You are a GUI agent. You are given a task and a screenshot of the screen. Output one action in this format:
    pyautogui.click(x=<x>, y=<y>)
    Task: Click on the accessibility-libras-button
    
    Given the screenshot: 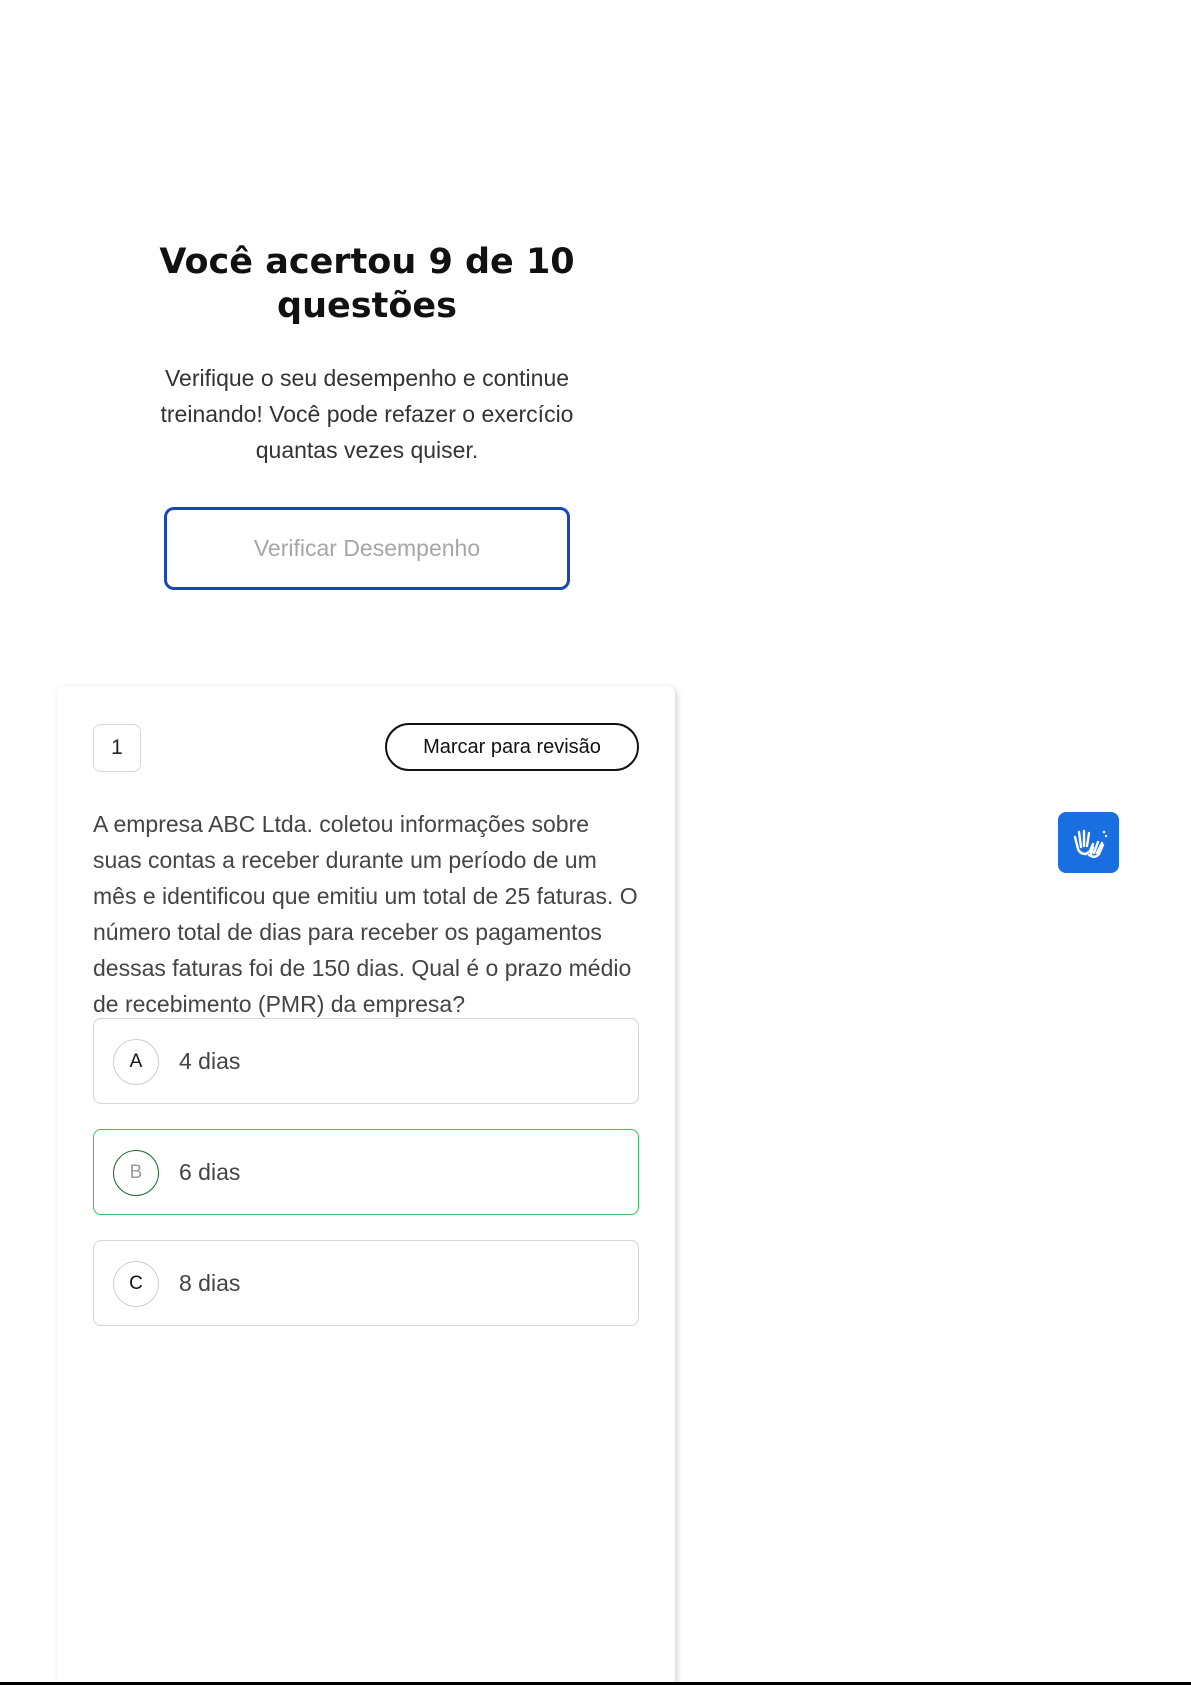 What is the action you would take?
    pyautogui.click(x=1088, y=842)
    